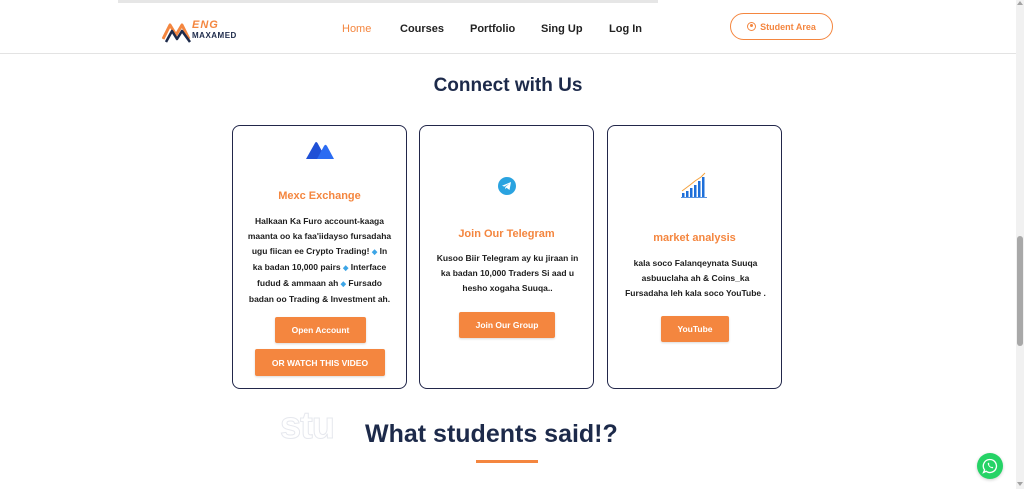 The image size is (1024, 489). I want to click on student-area-label: Student Area, so click(788, 26).